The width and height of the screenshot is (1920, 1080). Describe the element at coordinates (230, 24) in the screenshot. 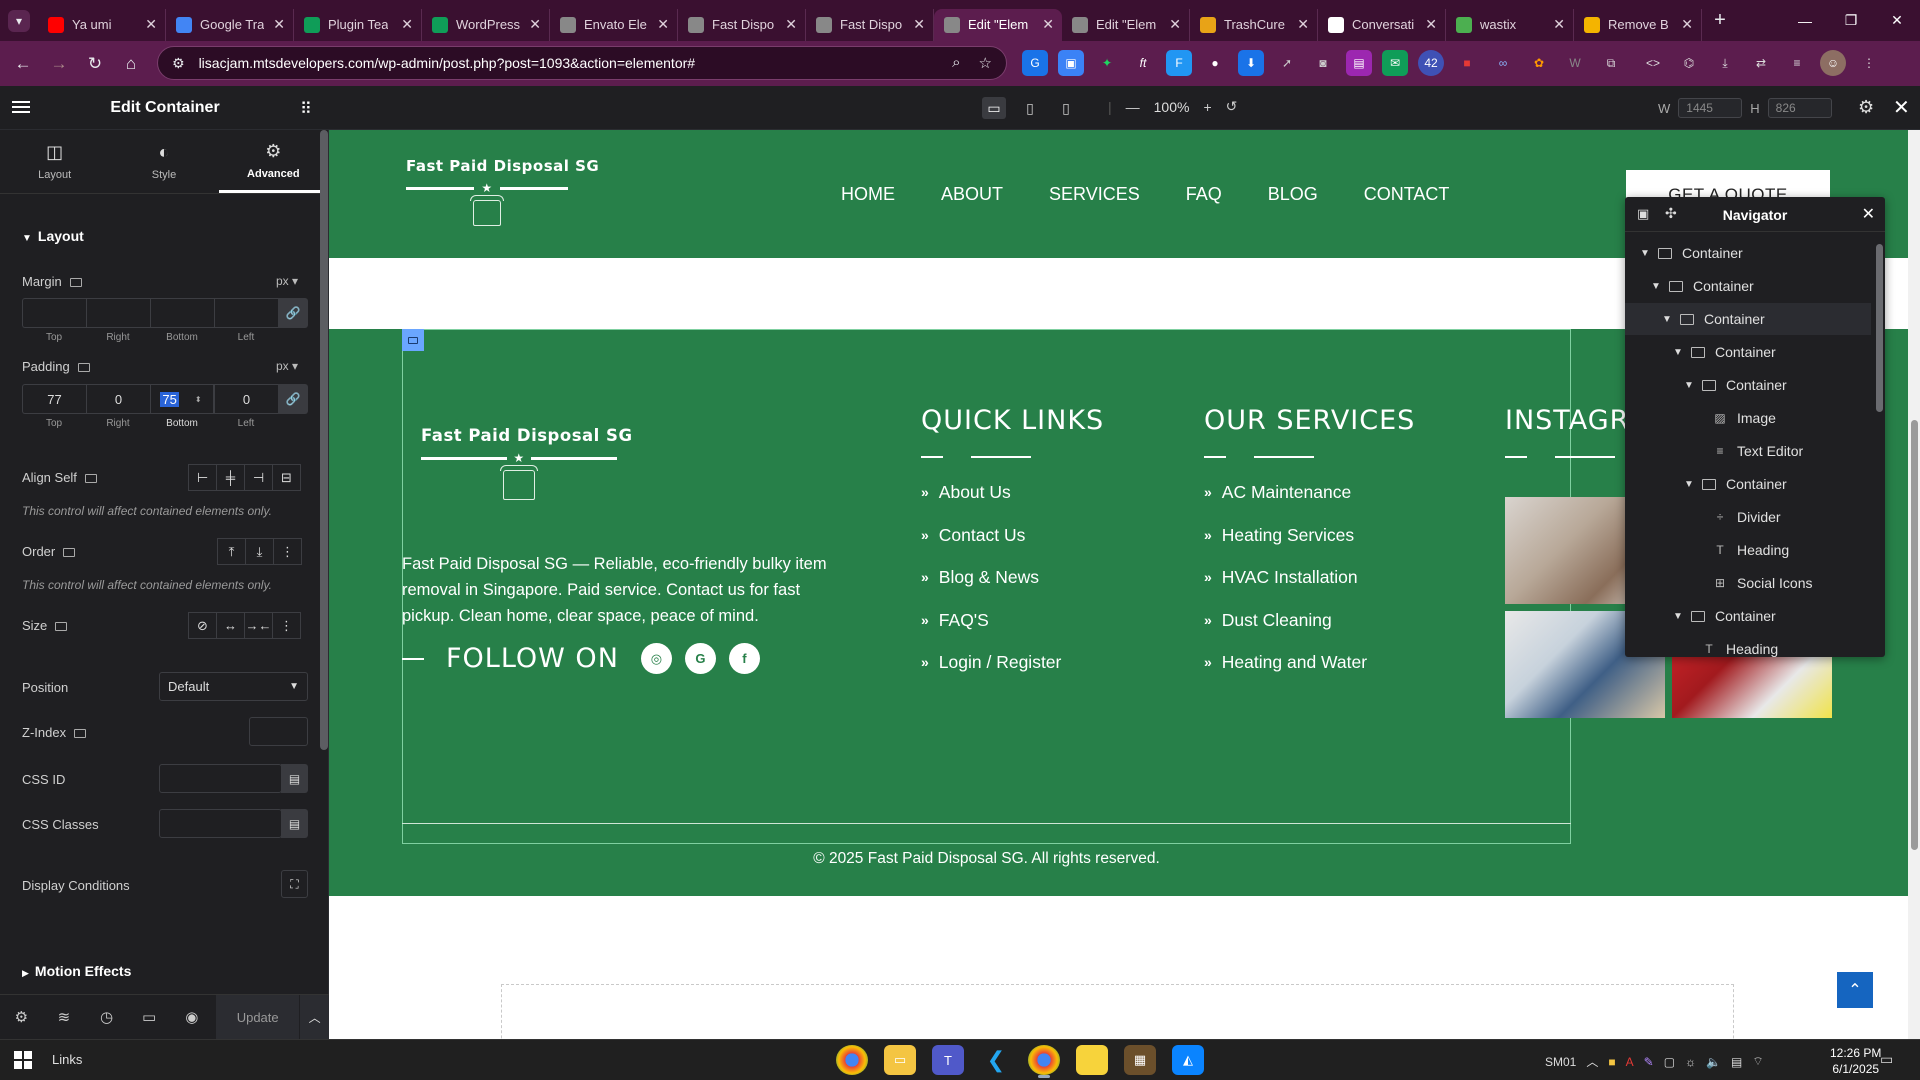

I see `browser-tab: Google Tra ✕` at that location.